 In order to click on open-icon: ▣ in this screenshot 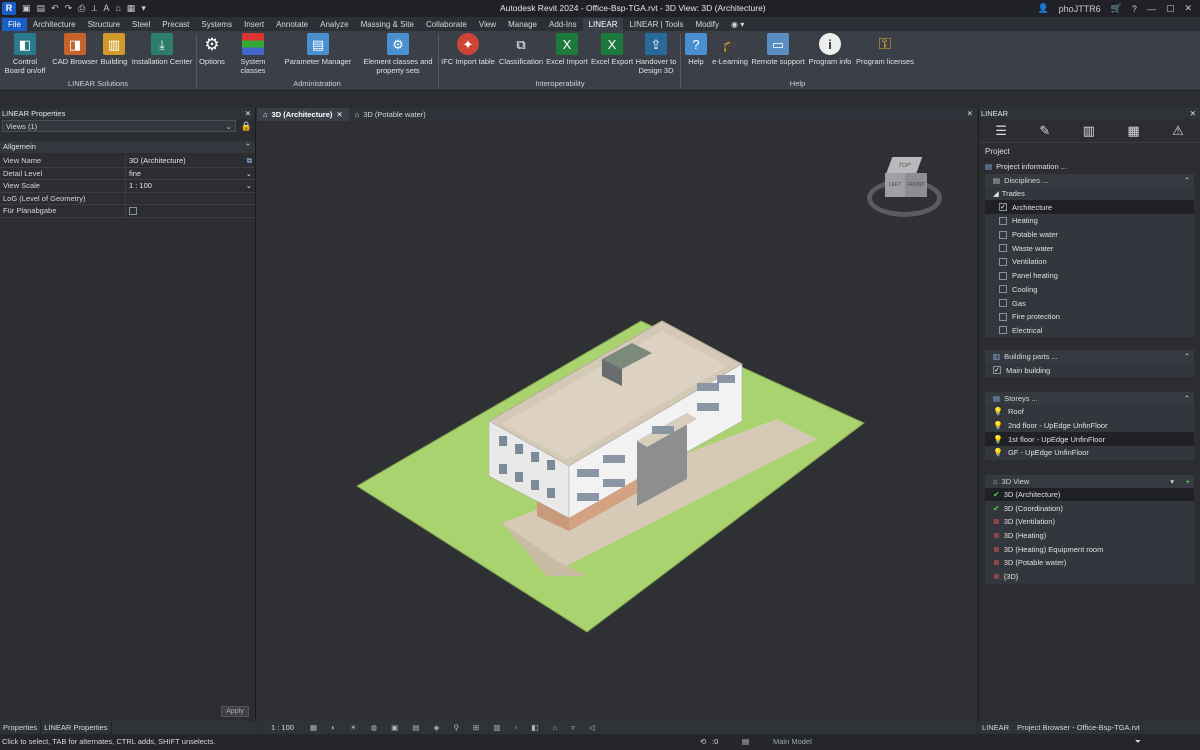, I will do `click(26, 8)`.